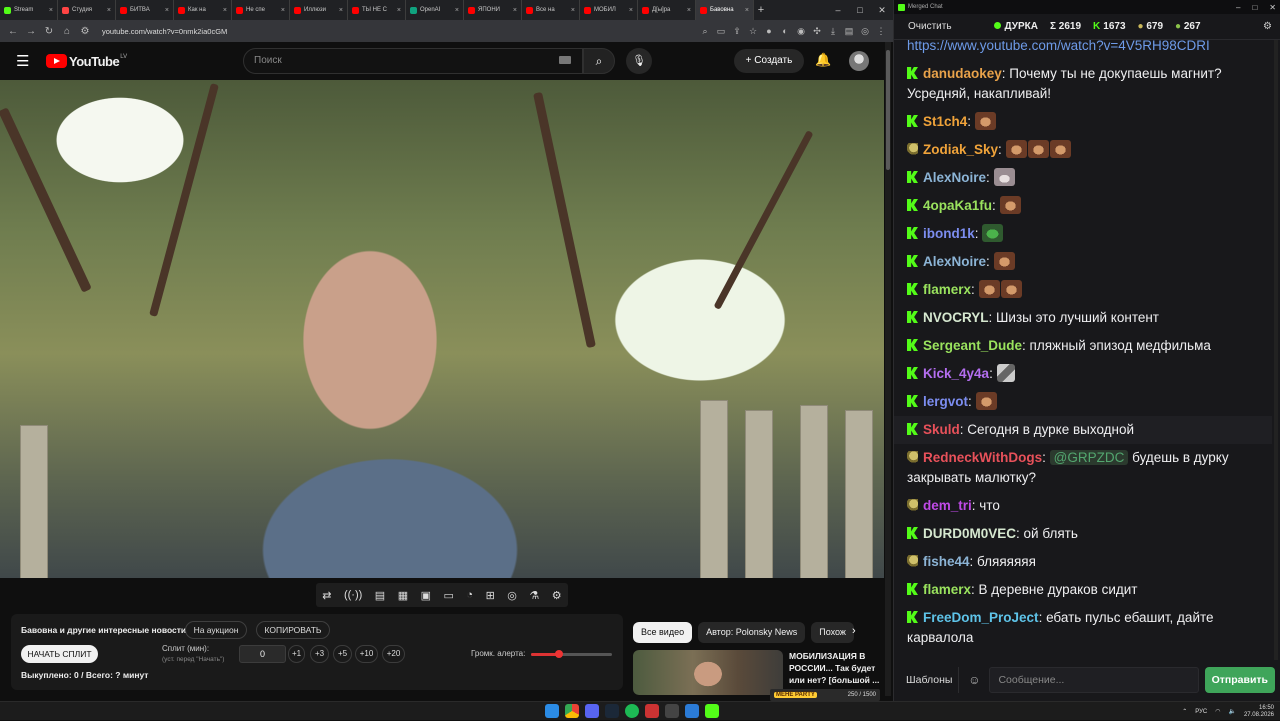 This screenshot has width=1280, height=721. Describe the element at coordinates (571, 654) in the screenshot. I see `alert-volume-slider` at that location.